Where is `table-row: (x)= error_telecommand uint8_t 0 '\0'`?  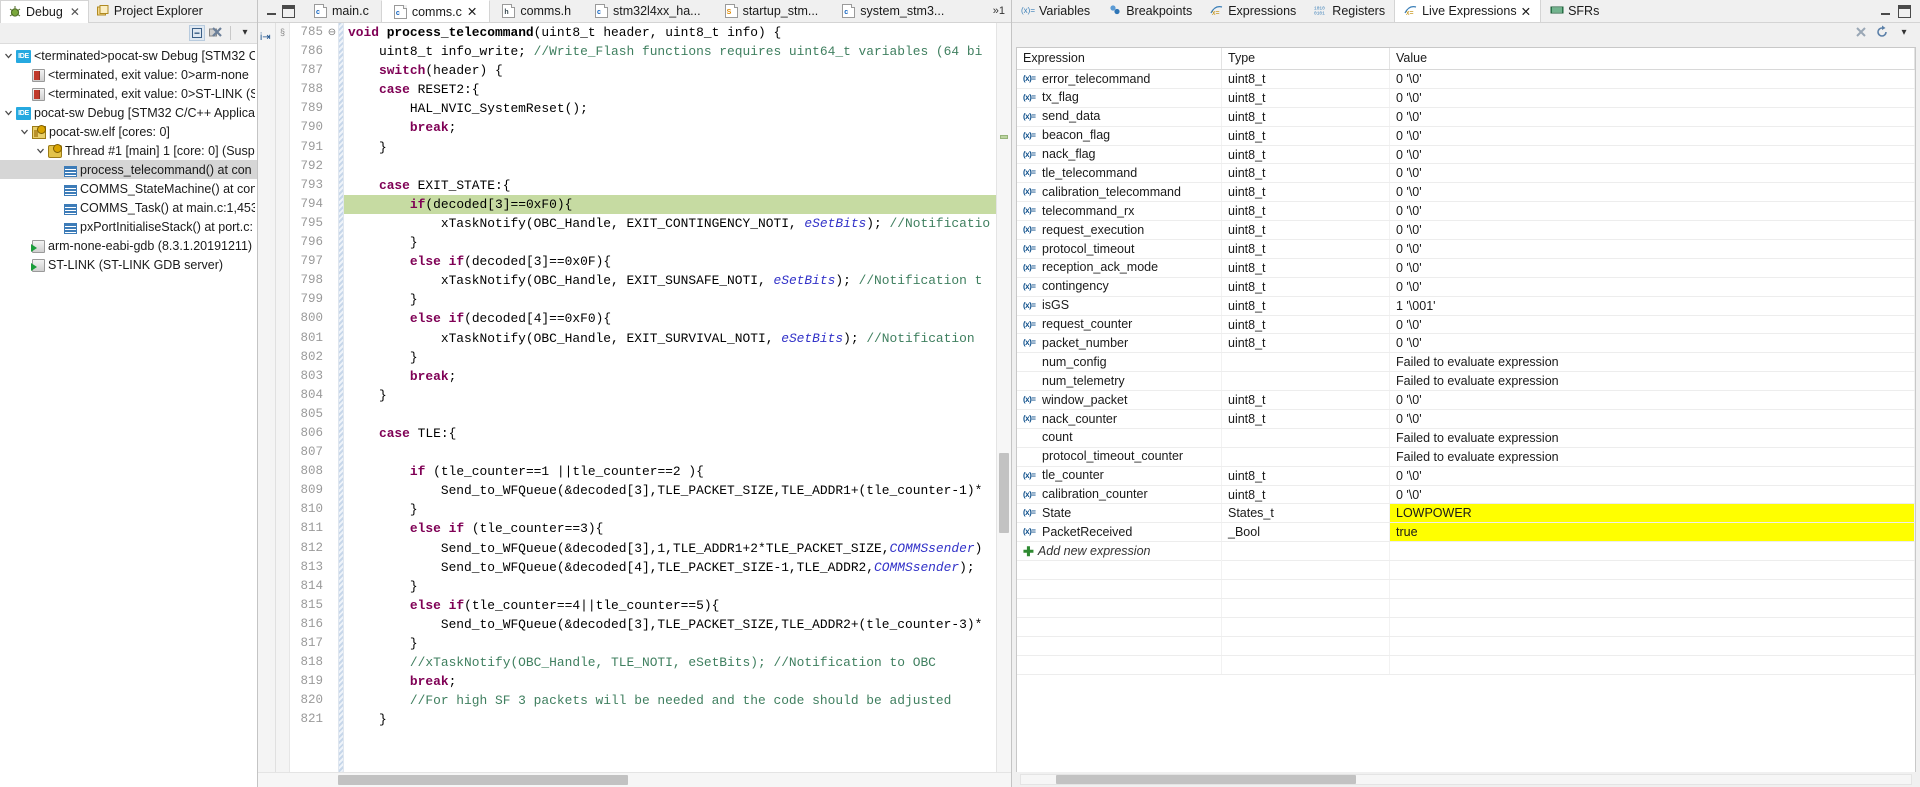
table-row: (x)= error_telecommand uint8_t 0 '\0' is located at coordinates (1466, 79).